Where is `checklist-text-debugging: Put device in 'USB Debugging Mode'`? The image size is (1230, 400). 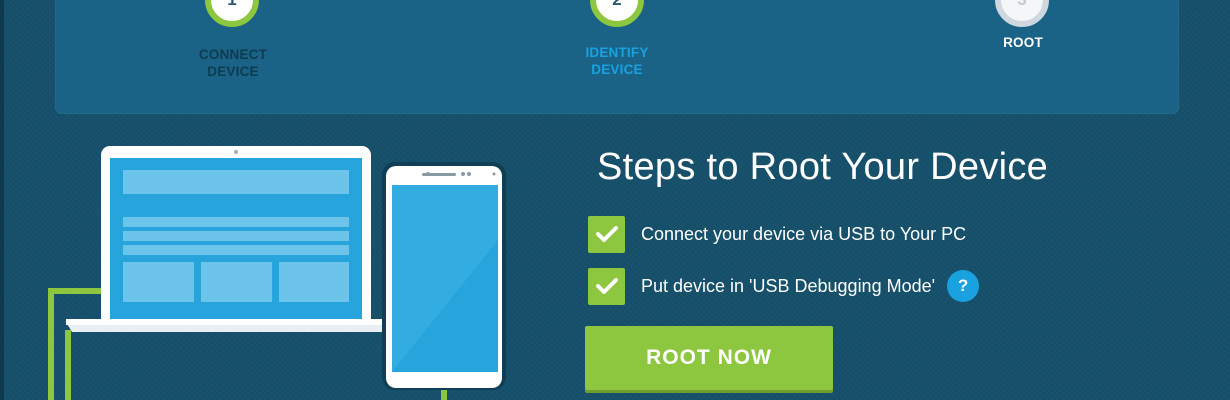
checklist-text-debugging: Put device in 'USB Debugging Mode' is located at coordinates (788, 285).